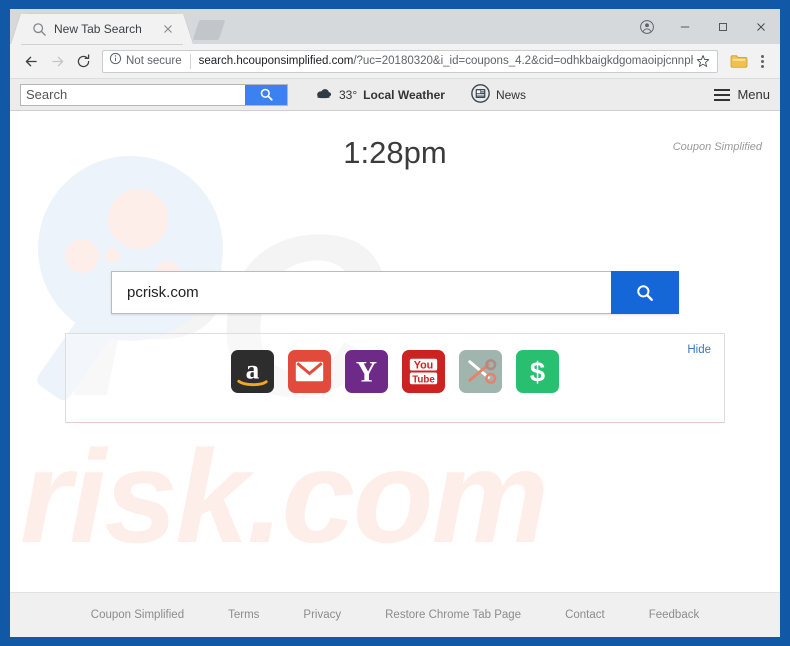 The height and width of the screenshot is (646, 790). I want to click on news-label: News, so click(510, 94).